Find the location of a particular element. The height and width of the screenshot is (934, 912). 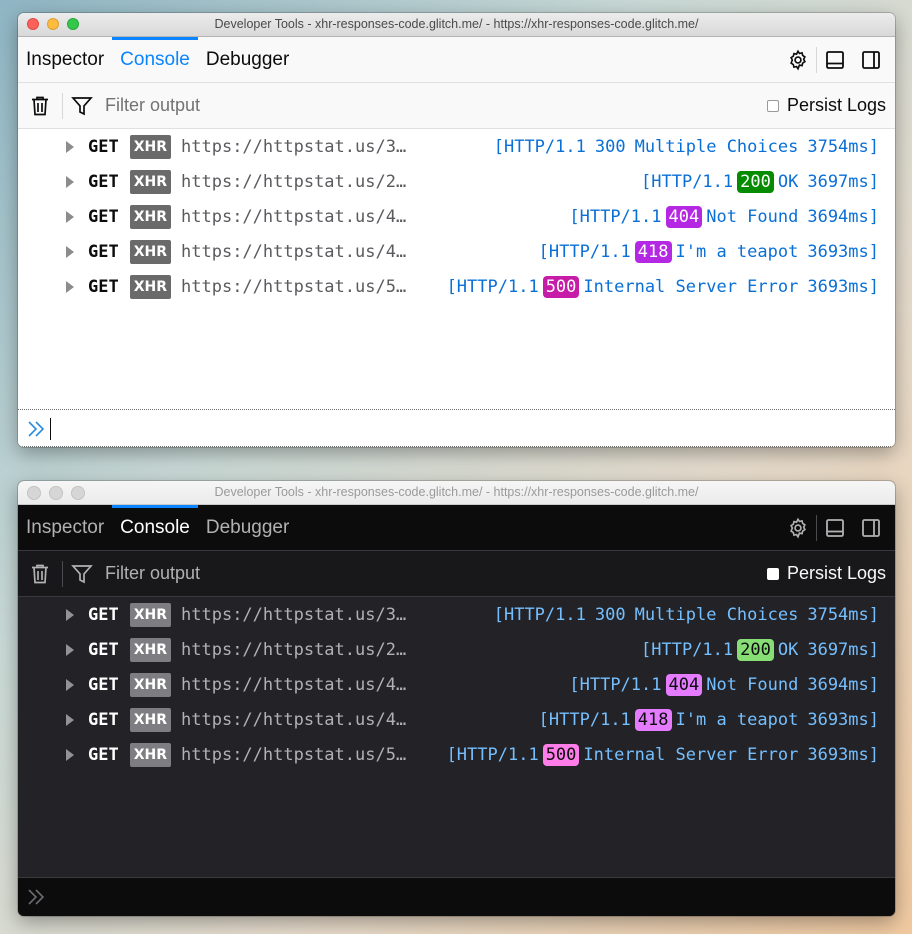

request-duration: 3694ms] is located at coordinates (843, 216).